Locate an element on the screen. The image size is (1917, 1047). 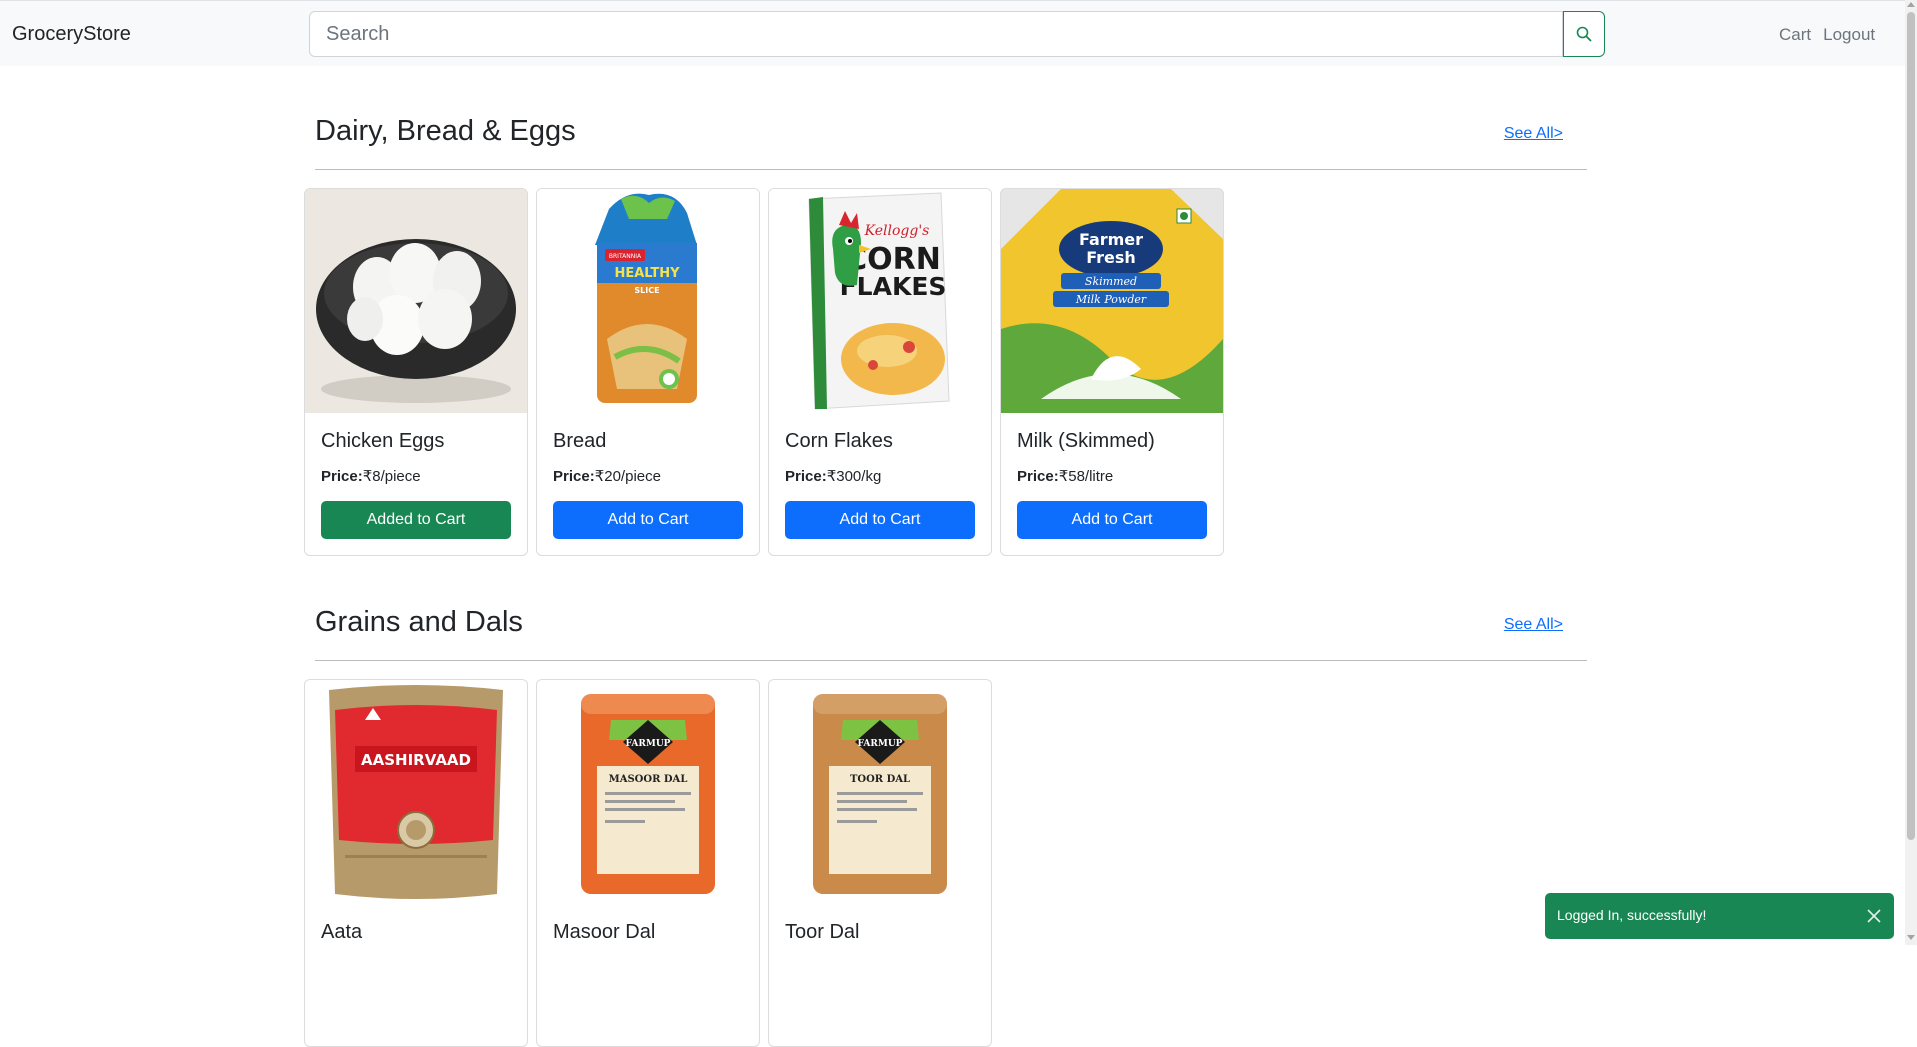
scrollbar-thumb is located at coordinates (1911, 426).